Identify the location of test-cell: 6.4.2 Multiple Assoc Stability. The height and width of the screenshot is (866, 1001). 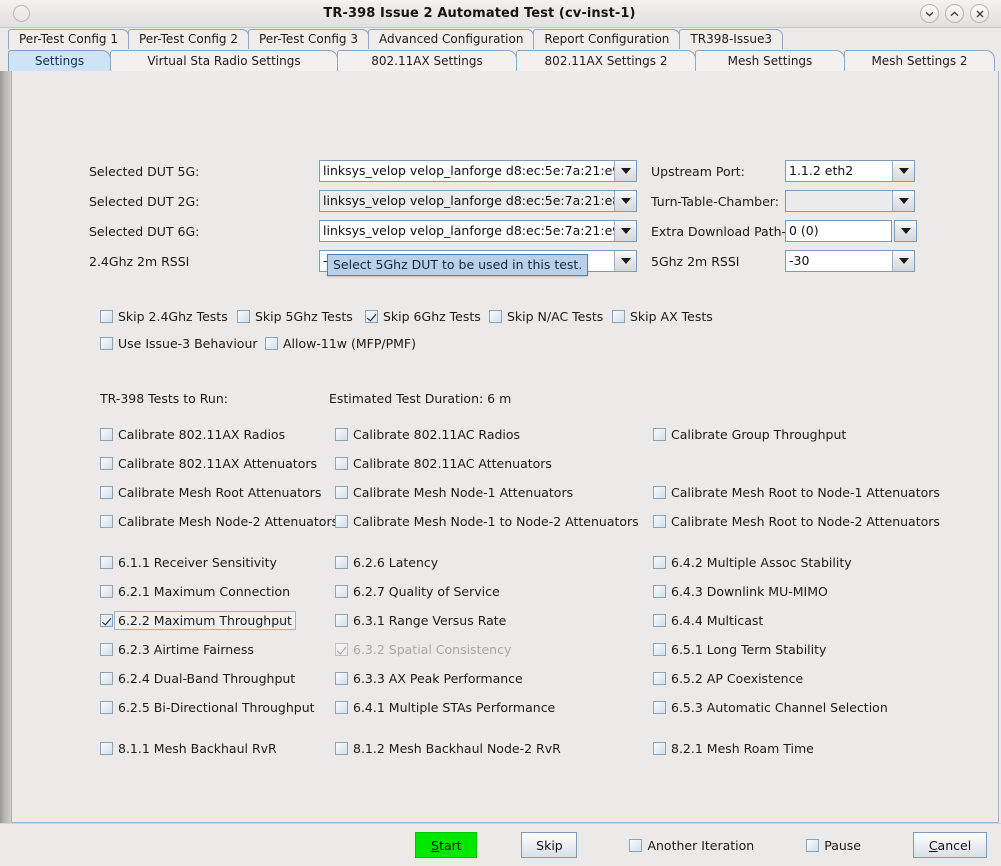
(821, 563).